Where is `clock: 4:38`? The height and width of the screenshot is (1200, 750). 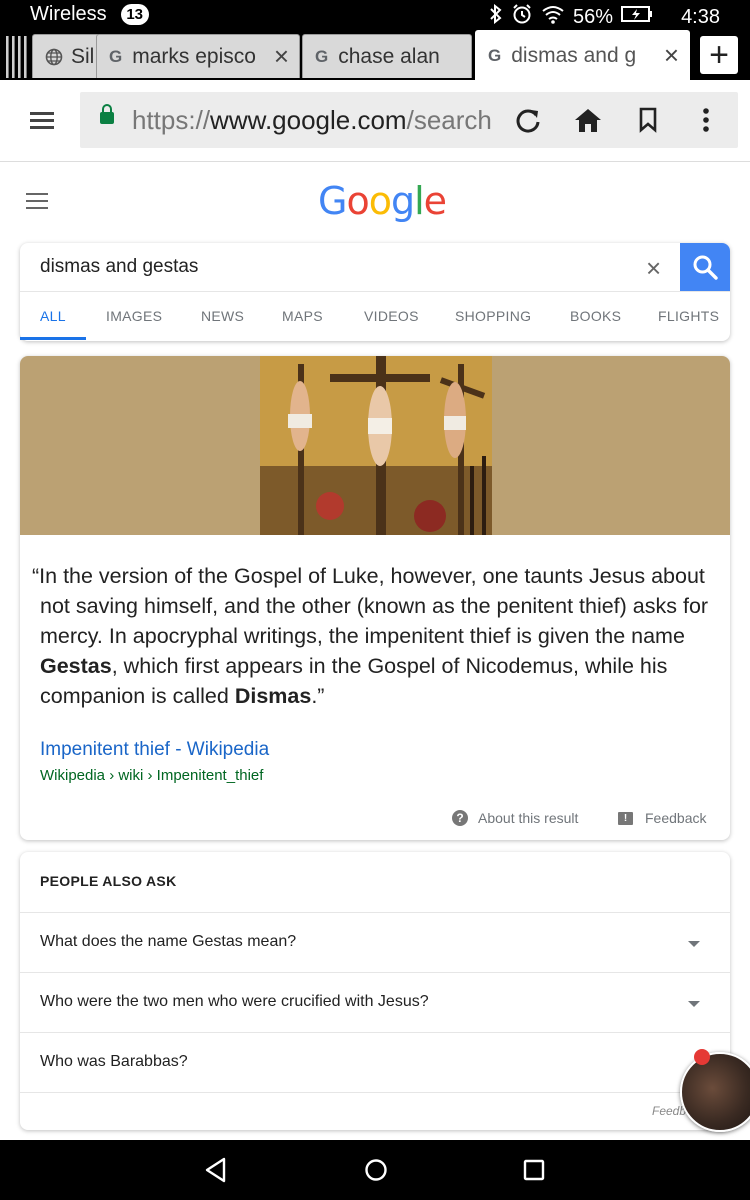
clock: 4:38 is located at coordinates (700, 16).